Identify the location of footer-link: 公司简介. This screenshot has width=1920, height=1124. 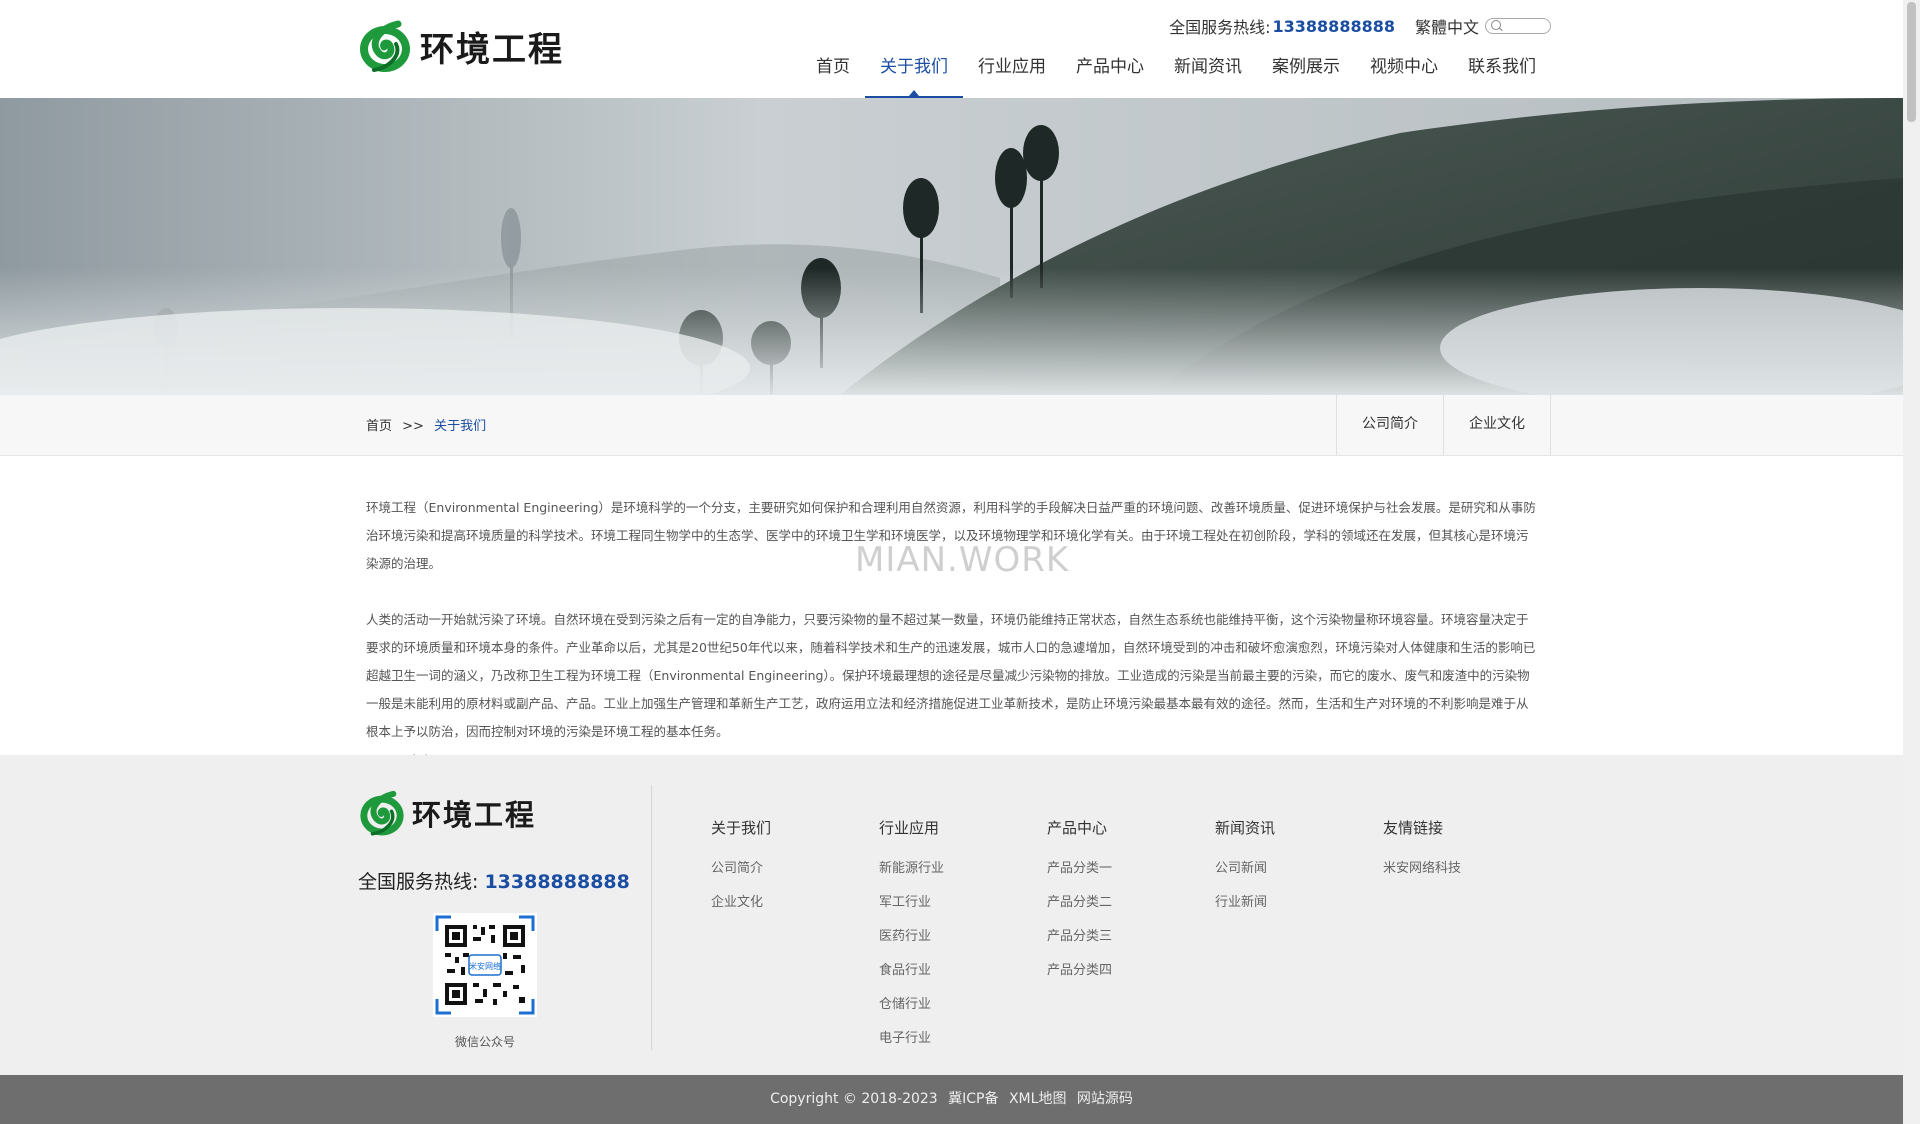
(741, 869).